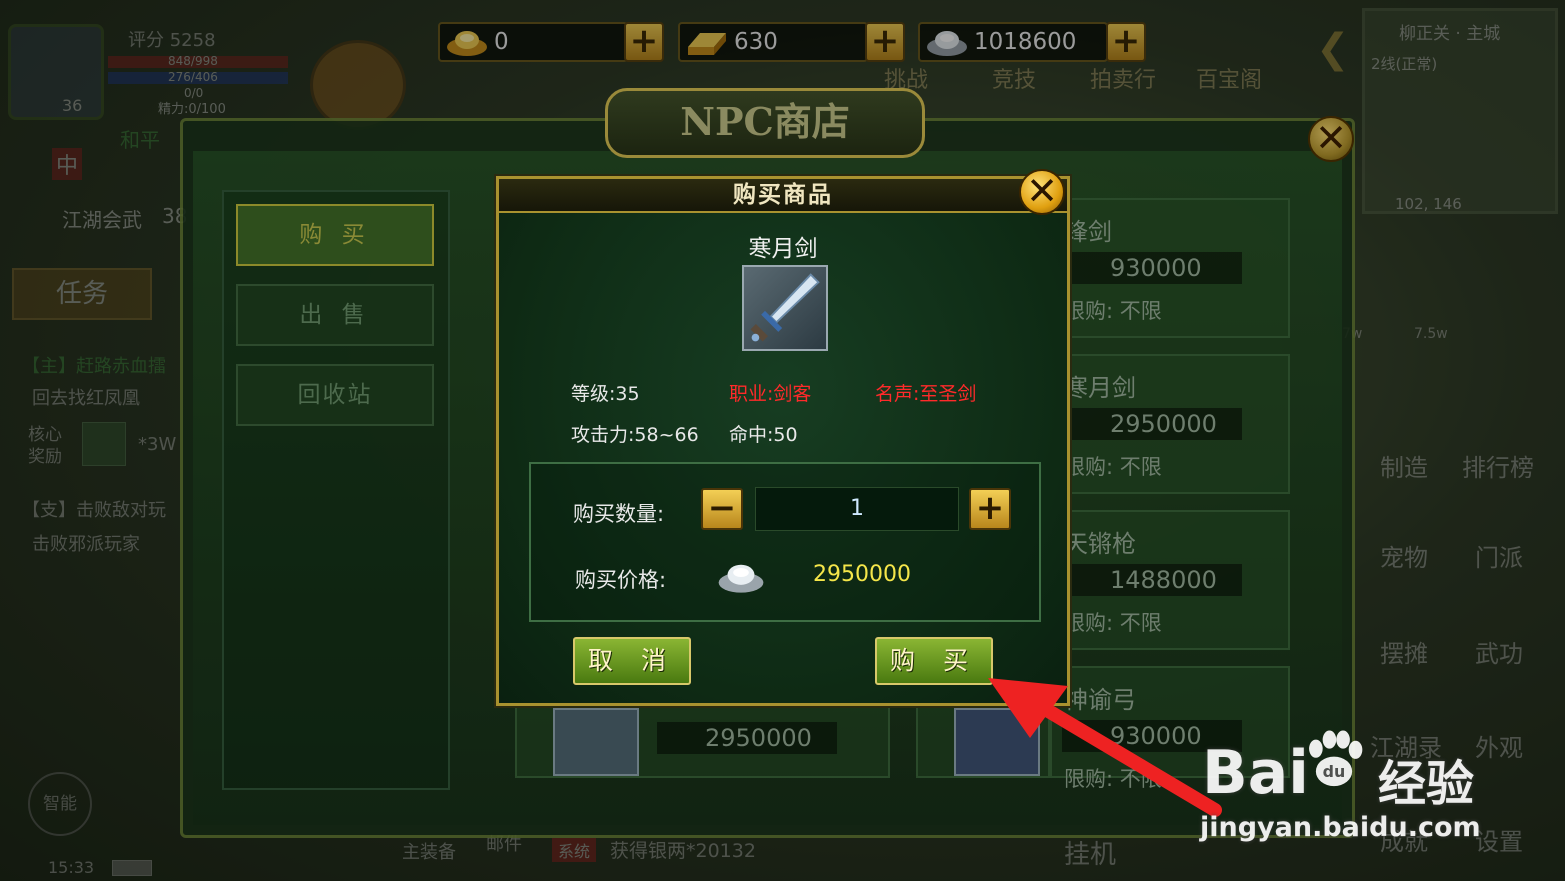 The height and width of the screenshot is (881, 1565). I want to click on watermark-brand: Bai, so click(1255, 773).